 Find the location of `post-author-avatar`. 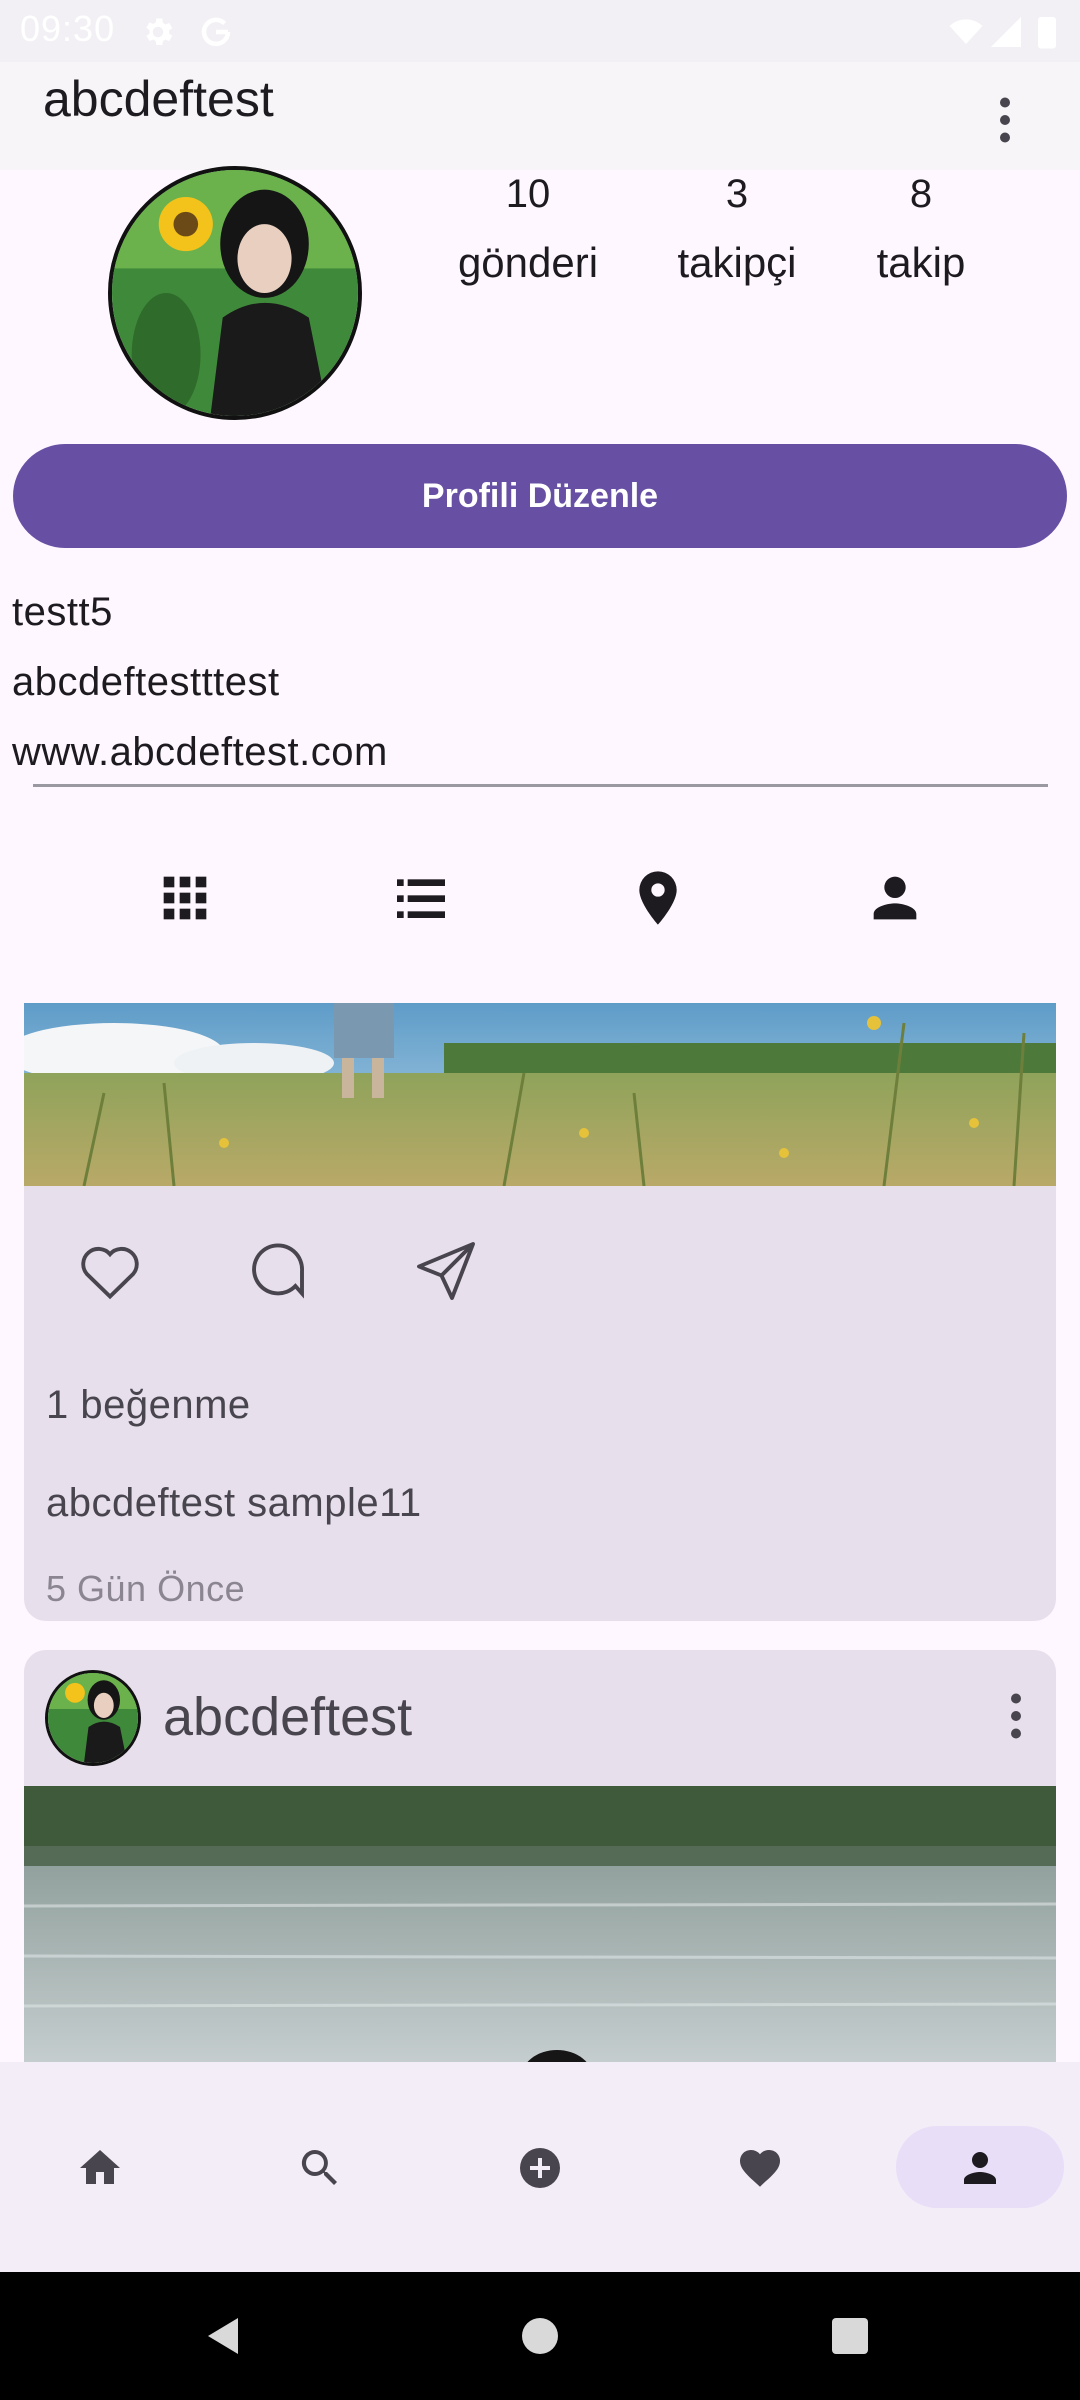

post-author-avatar is located at coordinates (93, 1718).